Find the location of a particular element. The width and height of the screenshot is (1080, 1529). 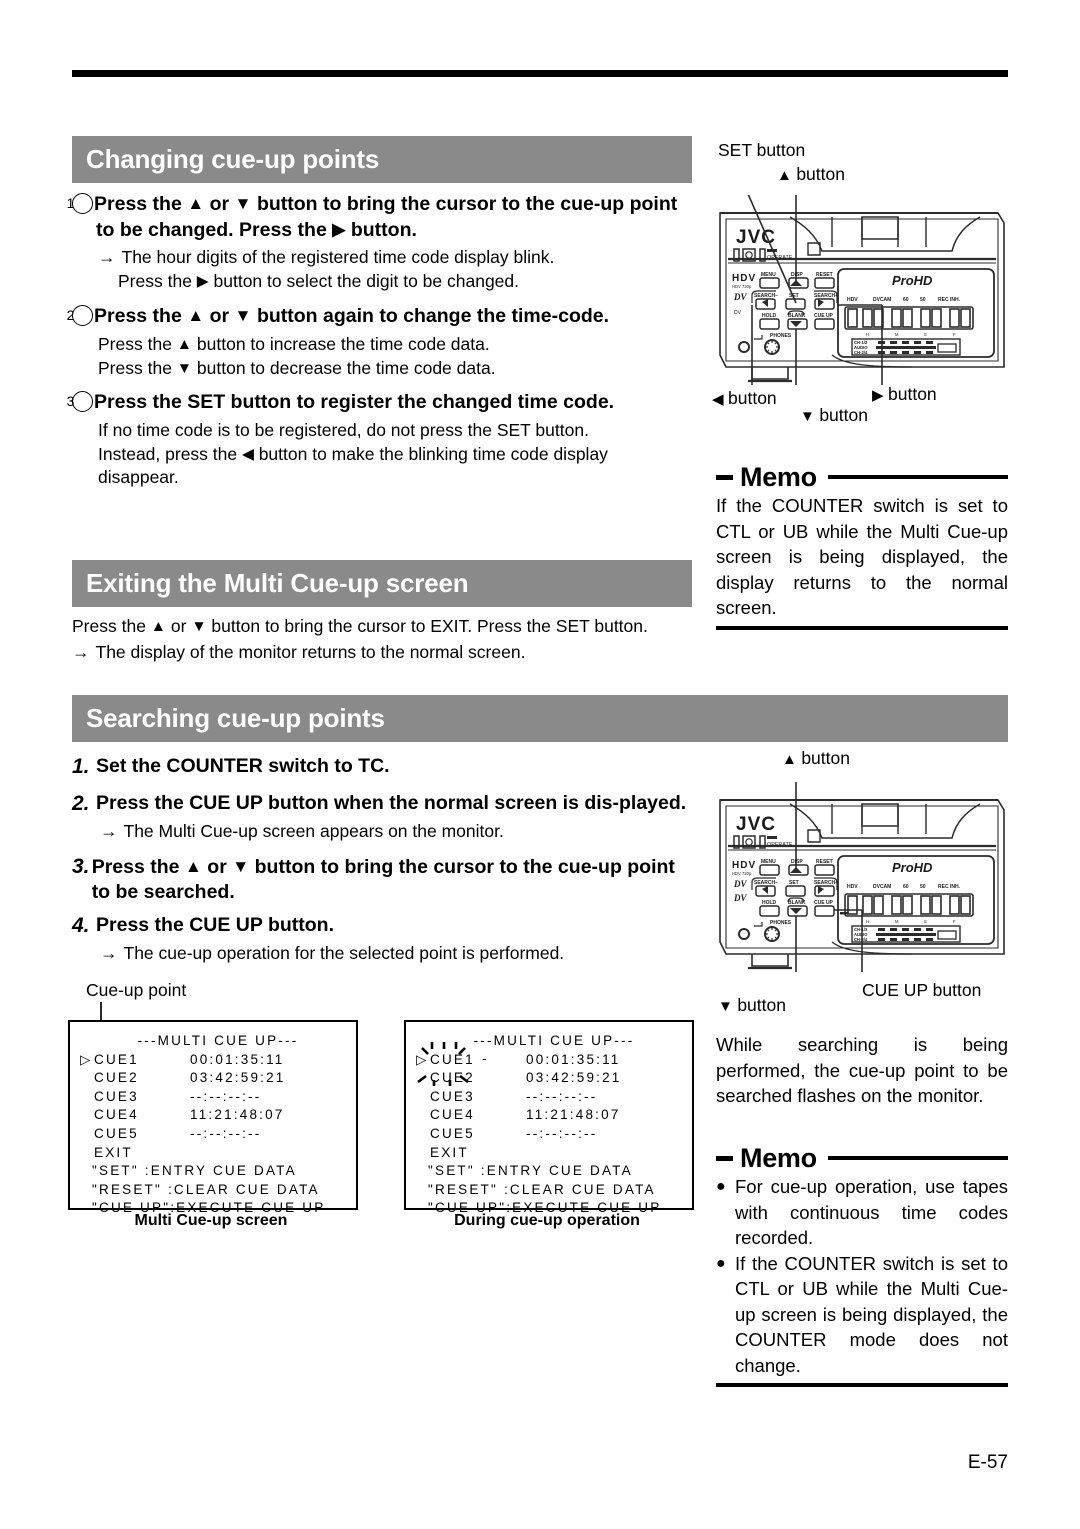

step-1-sub2-a: Press the is located at coordinates (157, 280).